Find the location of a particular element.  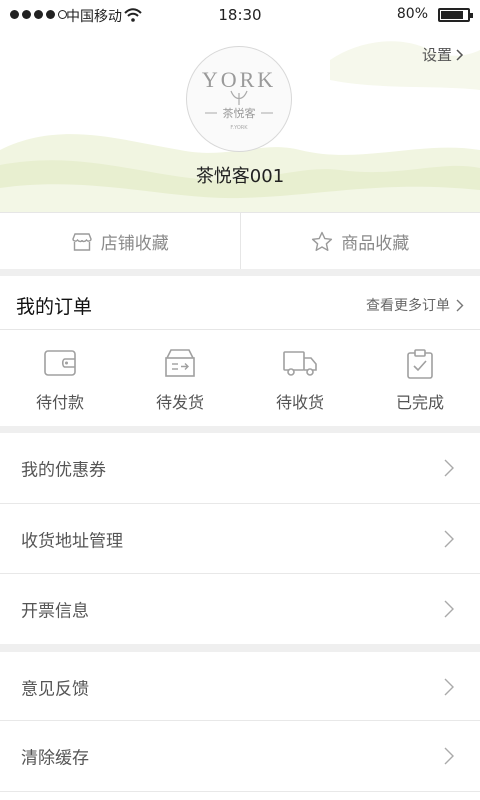

orders-header: 我的订单 查看更多订单 is located at coordinates (240, 303).